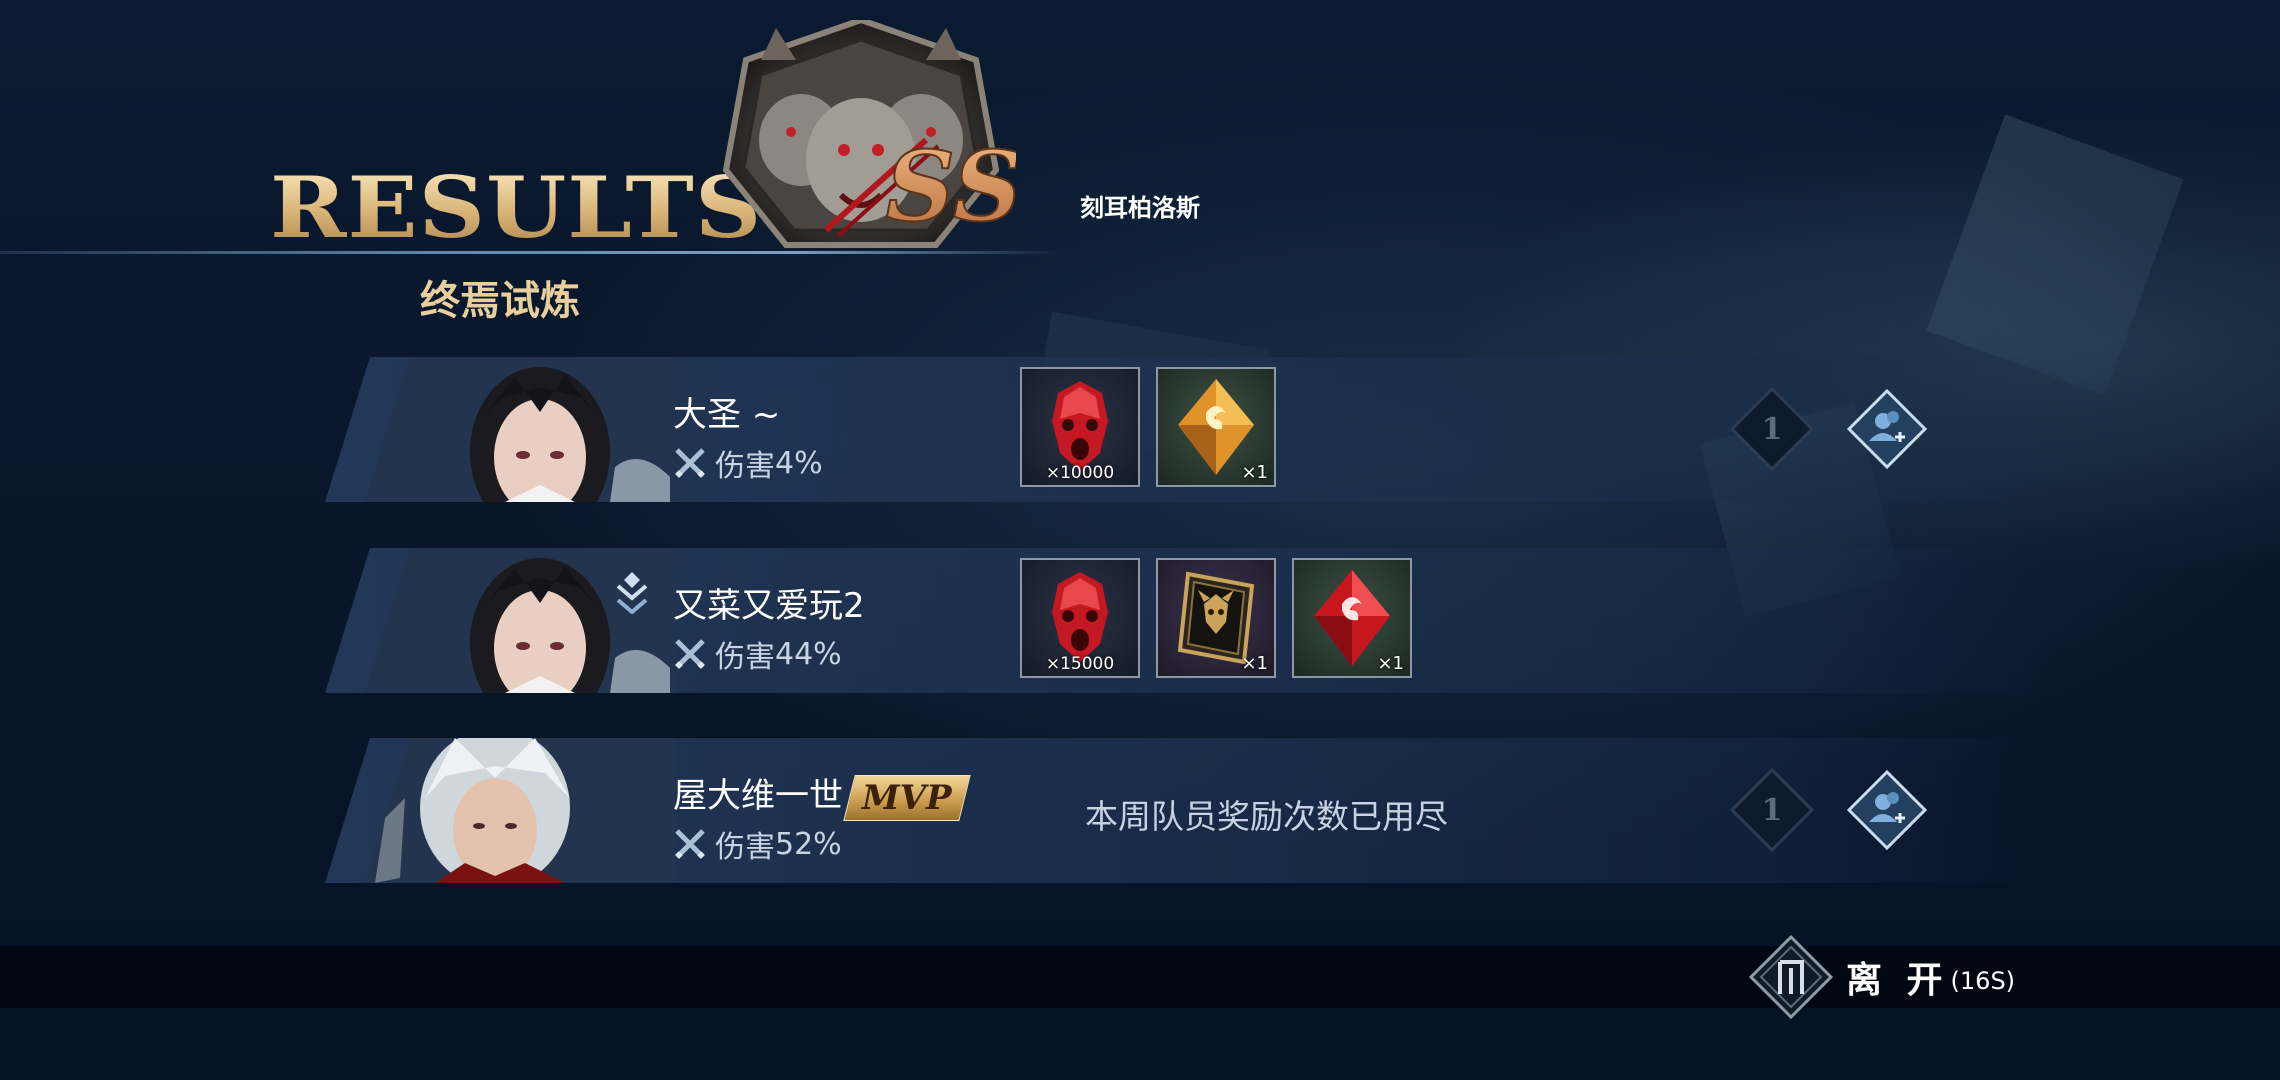 This screenshot has width=2280, height=1080. What do you see at coordinates (1140, 207) in the screenshot?
I see `boss-name: 刻耳柏洛斯` at bounding box center [1140, 207].